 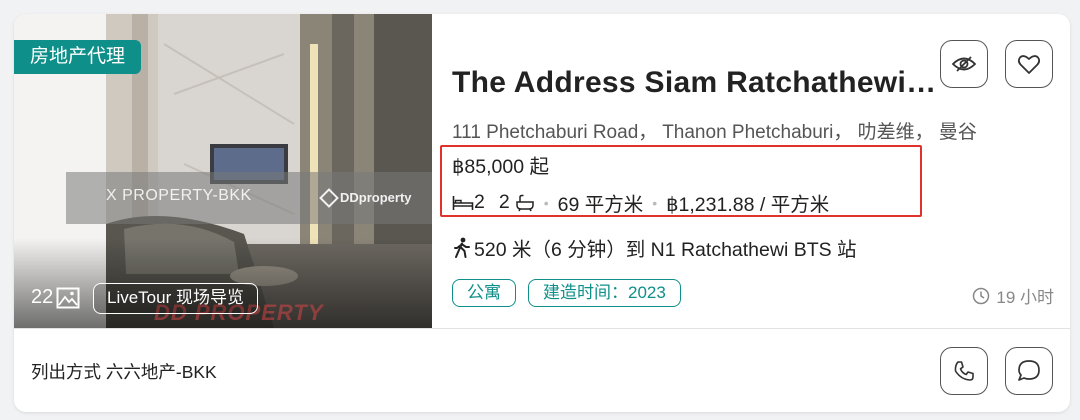 I want to click on listing-specs: 2 2 • 69 平方米 • ฿1,231.88 / 平方米, so click(x=640, y=202).